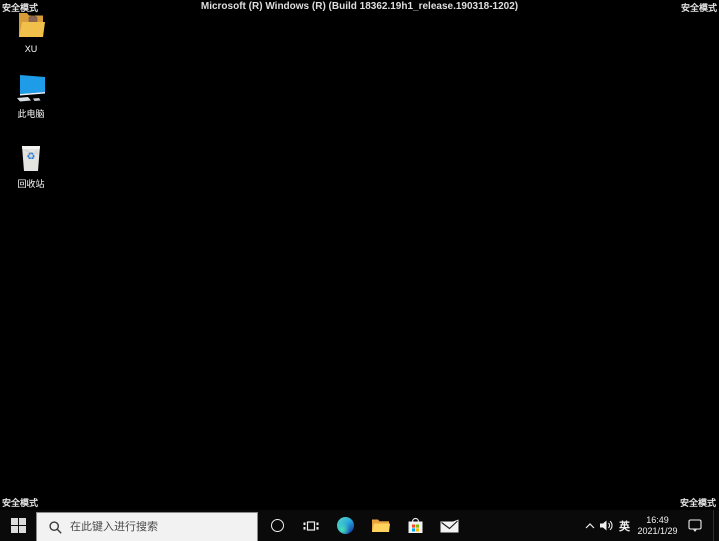 This screenshot has width=719, height=541. I want to click on desktop-icon-label: 此电脑, so click(31, 114).